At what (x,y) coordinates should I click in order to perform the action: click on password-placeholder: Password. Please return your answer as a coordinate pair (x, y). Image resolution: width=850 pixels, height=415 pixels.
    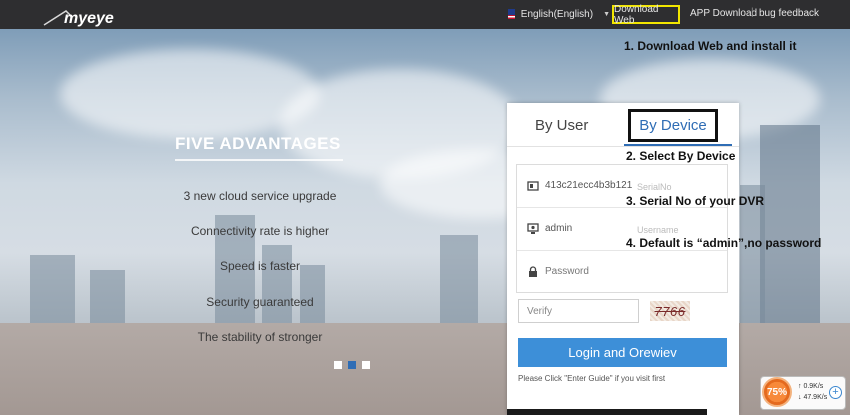
    Looking at the image, I should click on (567, 271).